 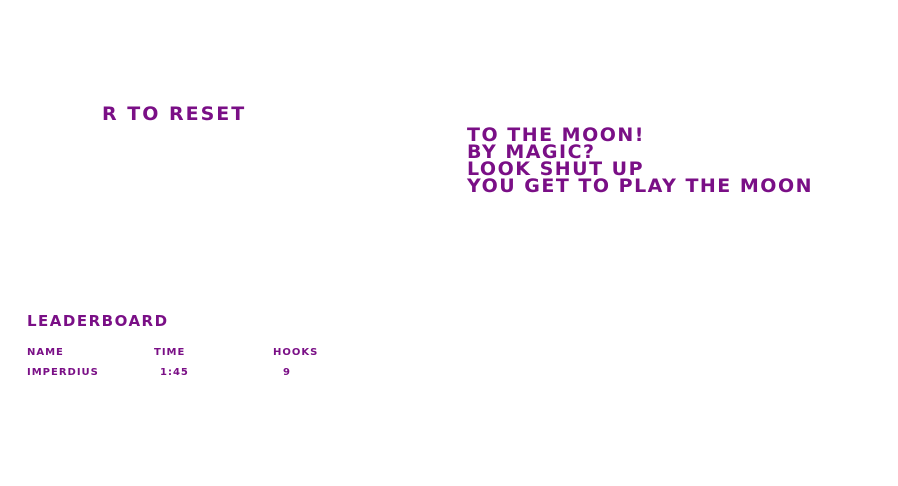 I want to click on column-header-name: Name, so click(x=45, y=352).